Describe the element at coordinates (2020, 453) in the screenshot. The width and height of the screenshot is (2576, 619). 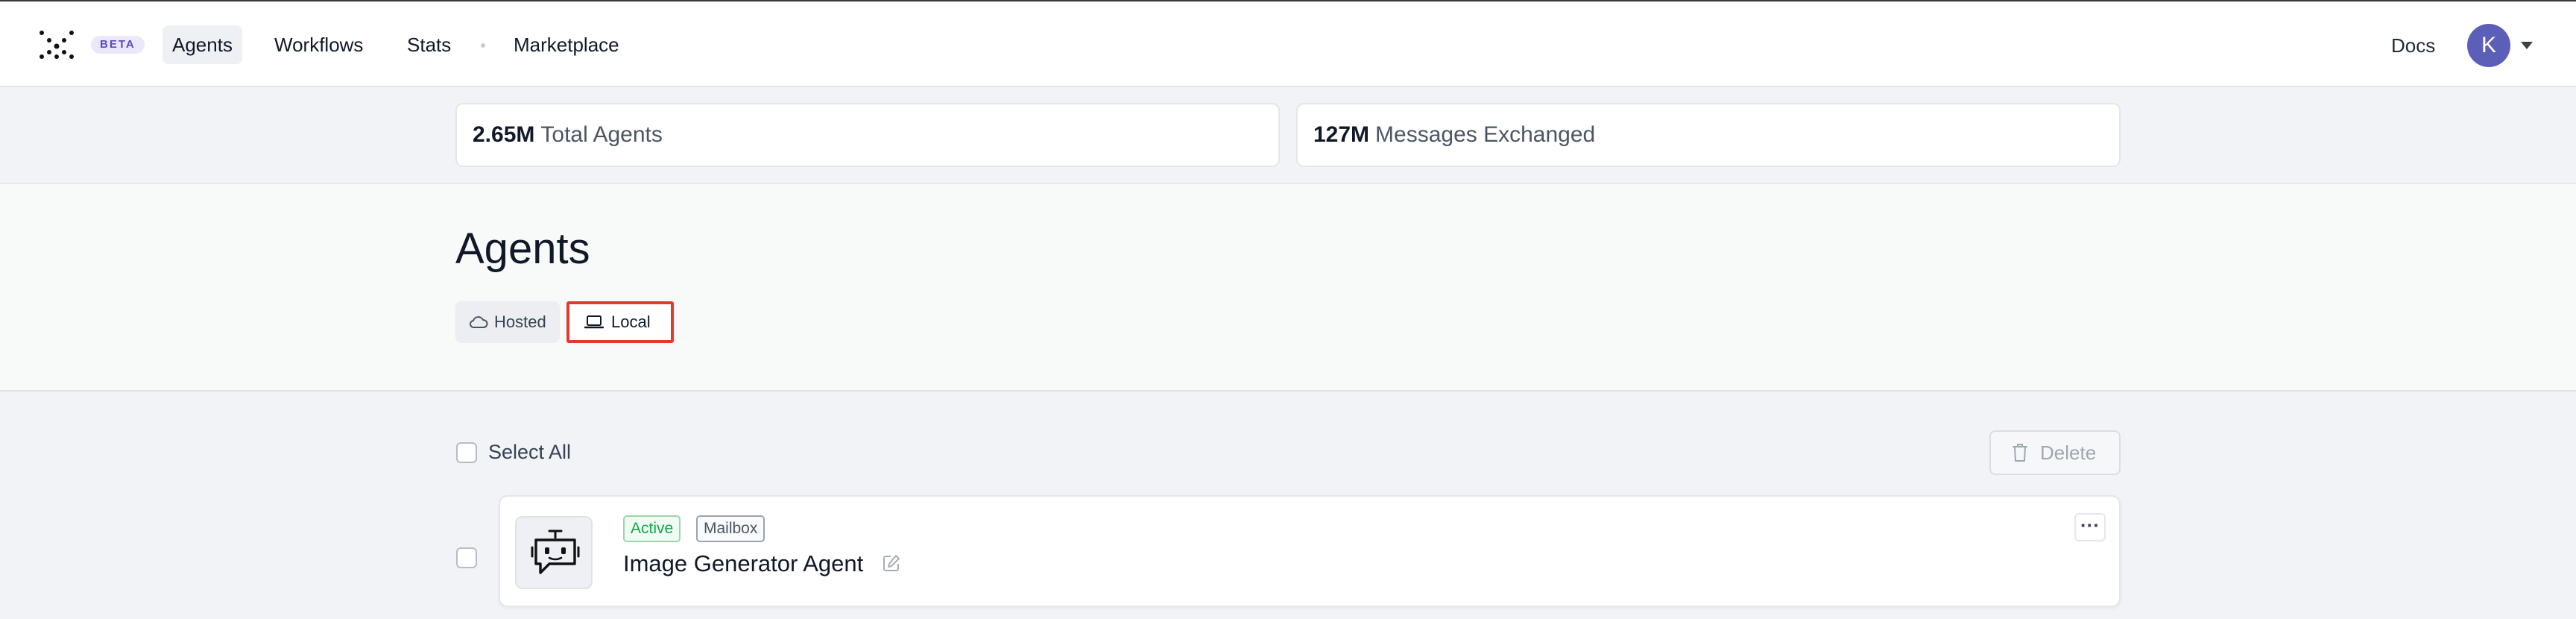
I see `trash-icon` at that location.